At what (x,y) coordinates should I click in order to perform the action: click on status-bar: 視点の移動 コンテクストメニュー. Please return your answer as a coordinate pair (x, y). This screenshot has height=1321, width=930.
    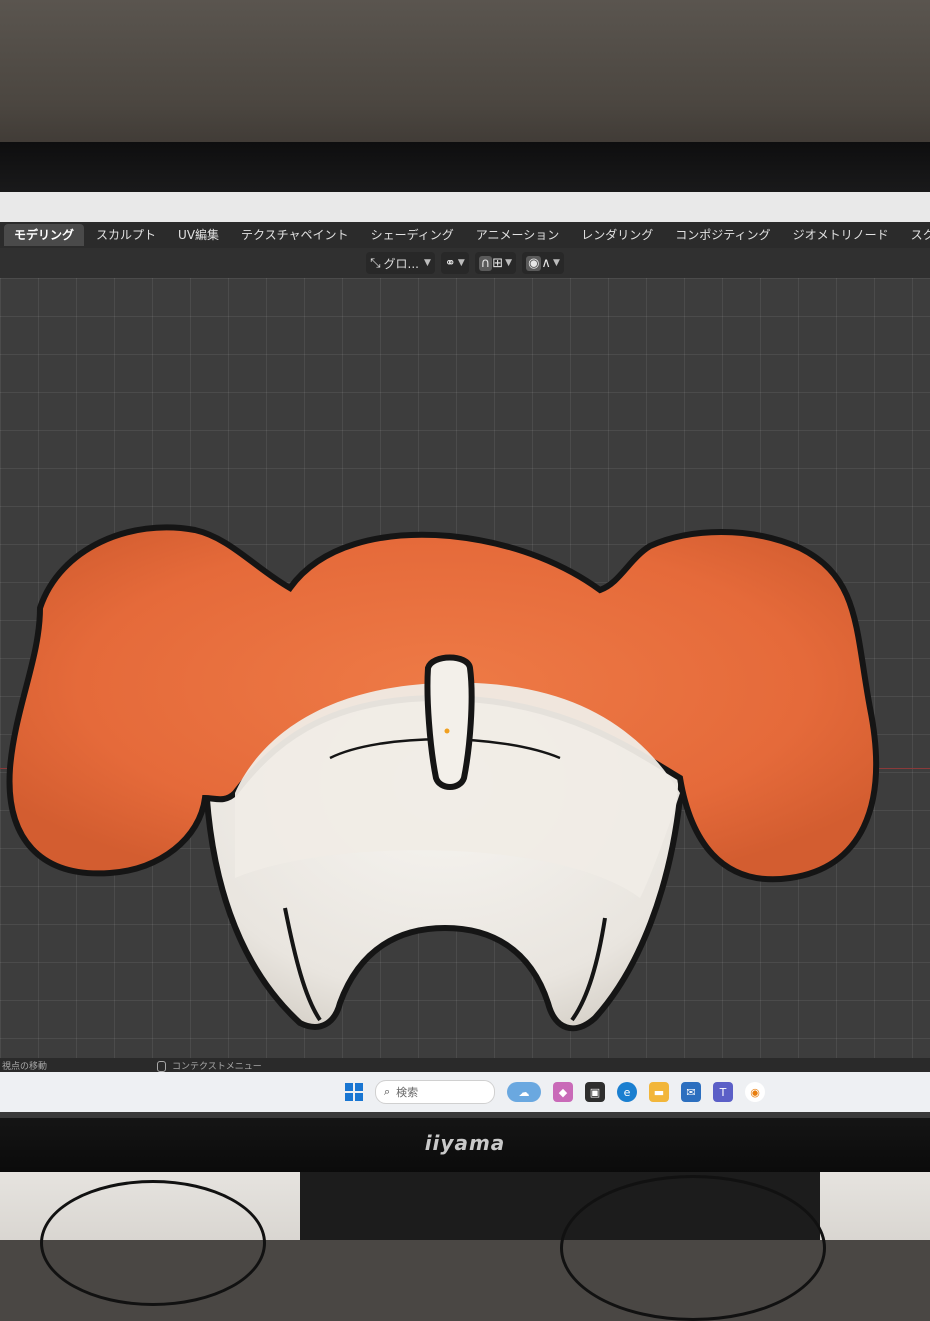
    Looking at the image, I should click on (465, 1065).